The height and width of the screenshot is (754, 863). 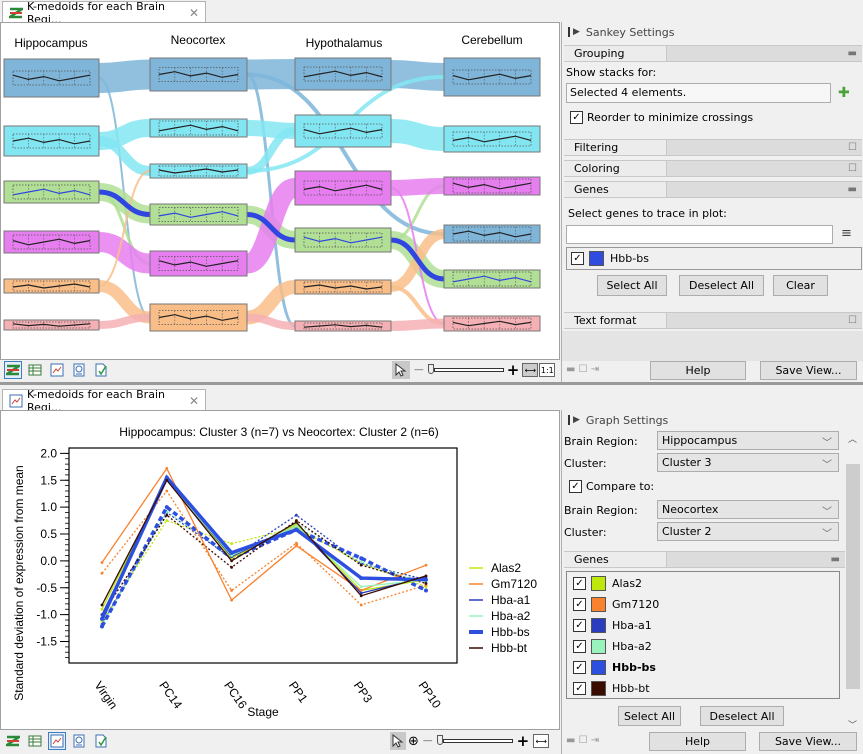 I want to click on gene-list-item: ✓ Hba-a2, so click(x=612, y=646).